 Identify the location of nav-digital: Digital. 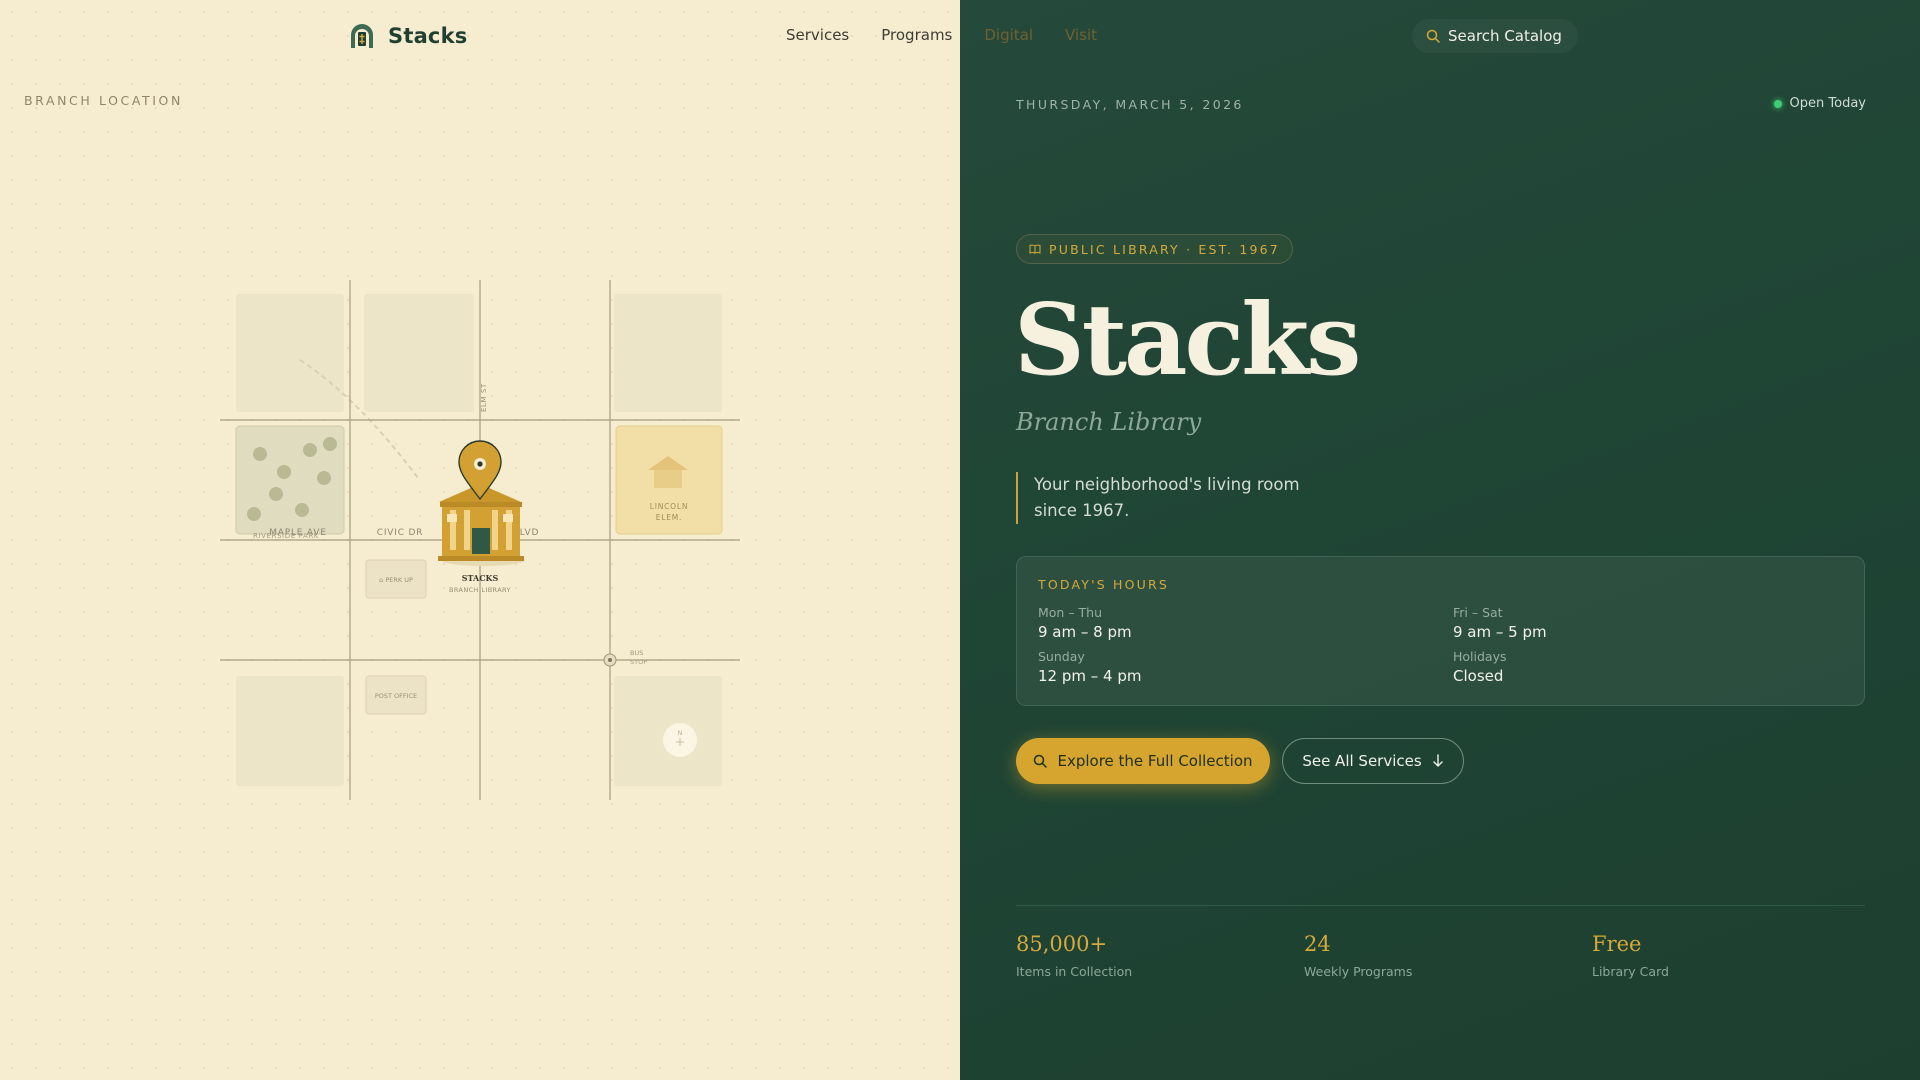
(1008, 35).